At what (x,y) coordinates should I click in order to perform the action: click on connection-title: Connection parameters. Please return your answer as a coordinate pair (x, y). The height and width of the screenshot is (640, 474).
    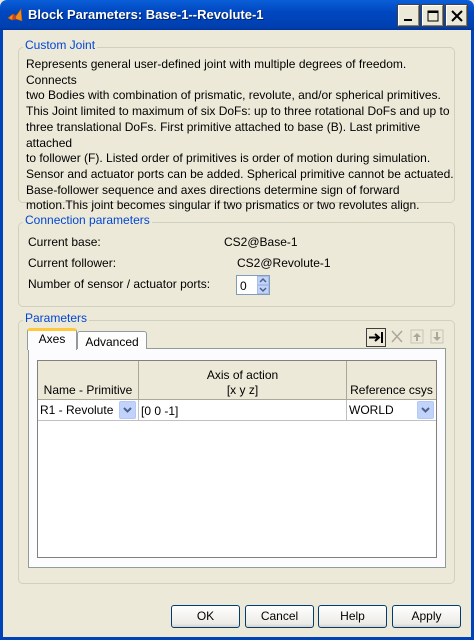
    Looking at the image, I should click on (87, 220).